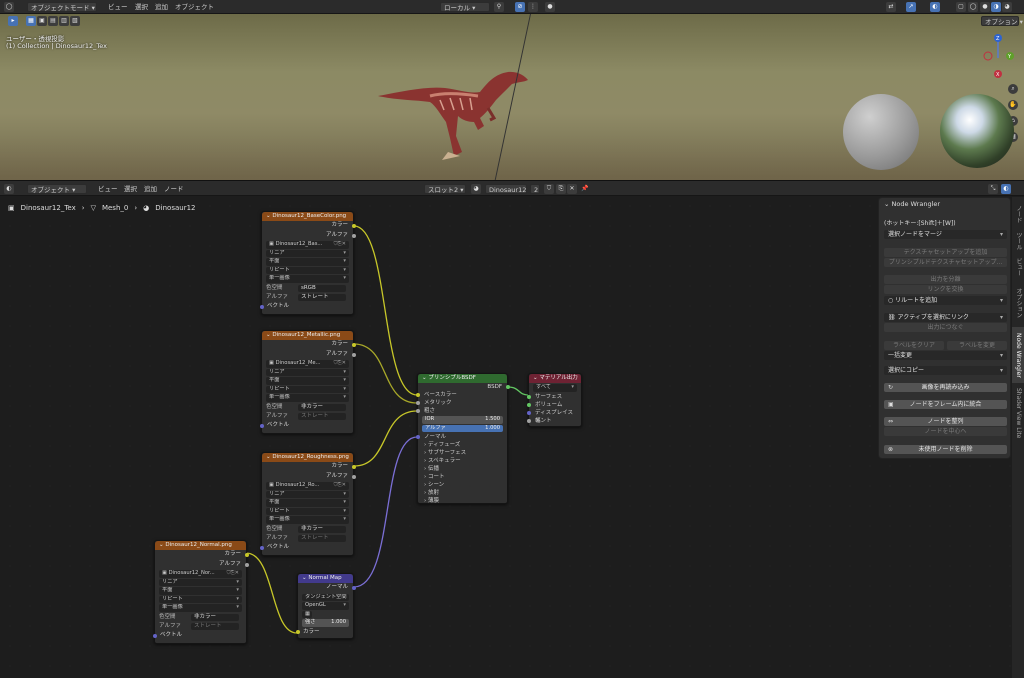  What do you see at coordinates (462, 420) in the screenshot?
I see `ior-slider: IOR 1.500` at bounding box center [462, 420].